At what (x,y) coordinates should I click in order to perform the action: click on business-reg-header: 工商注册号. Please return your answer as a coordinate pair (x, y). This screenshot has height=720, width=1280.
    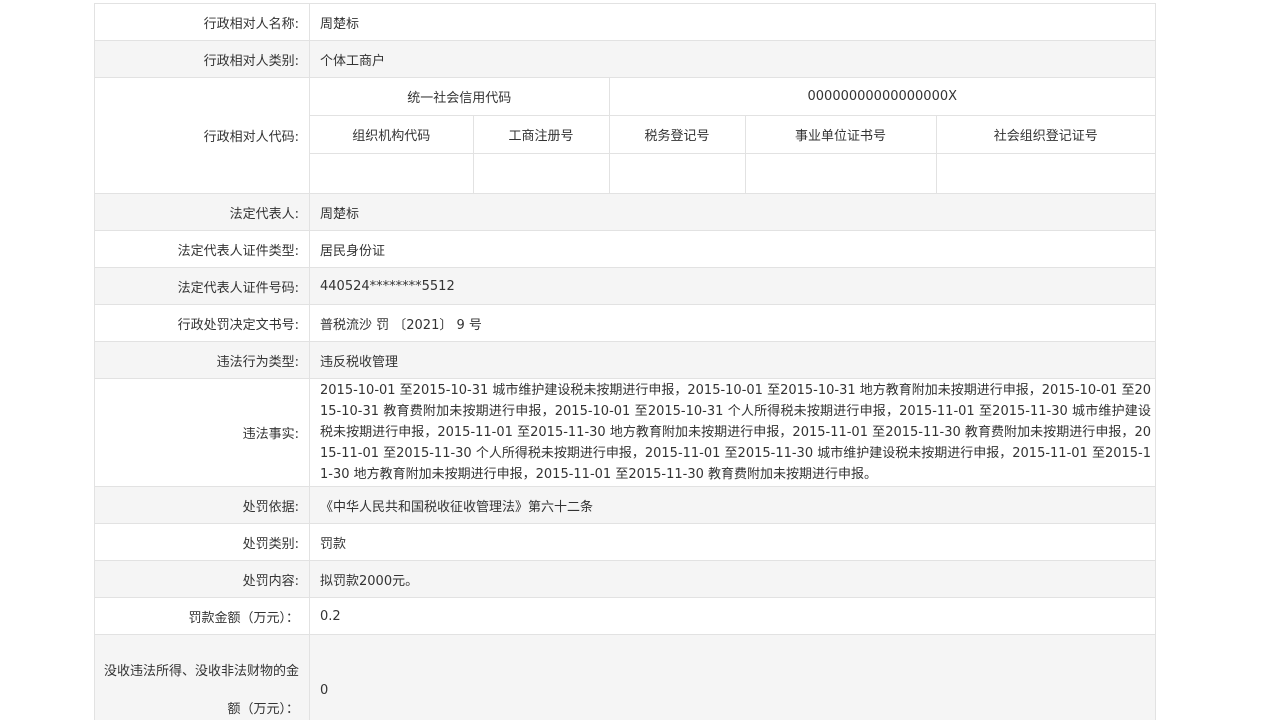
    Looking at the image, I should click on (541, 134).